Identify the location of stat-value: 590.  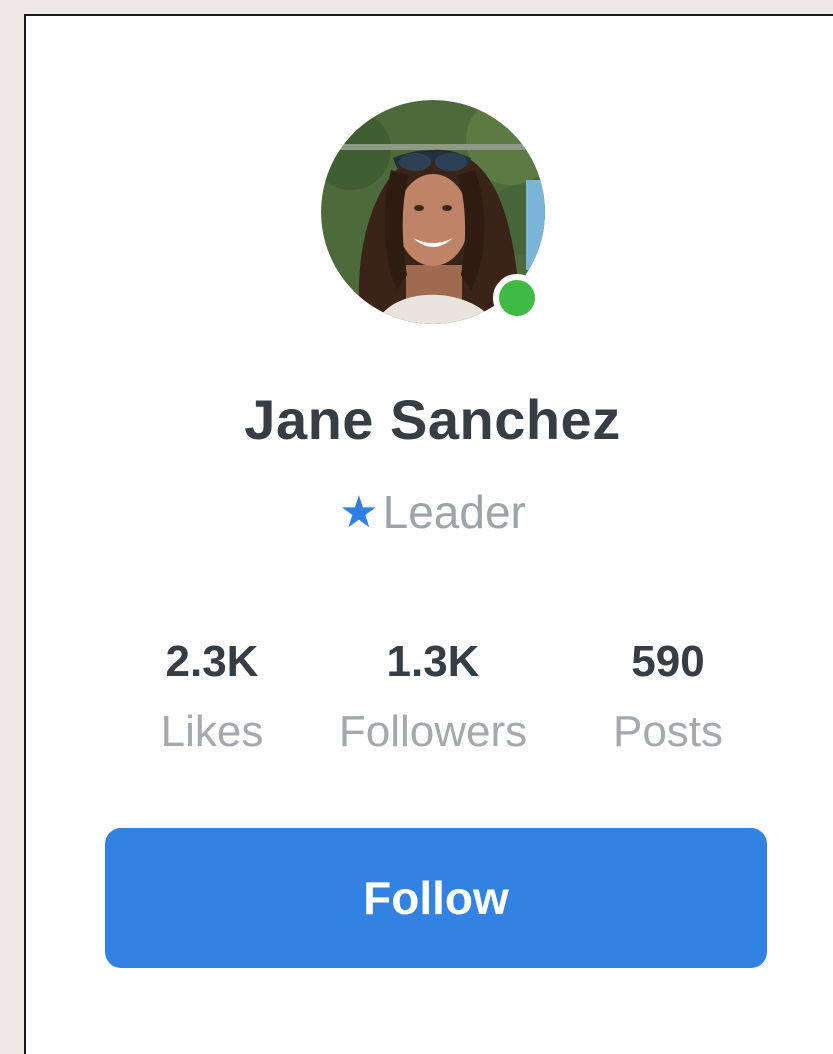
(668, 661).